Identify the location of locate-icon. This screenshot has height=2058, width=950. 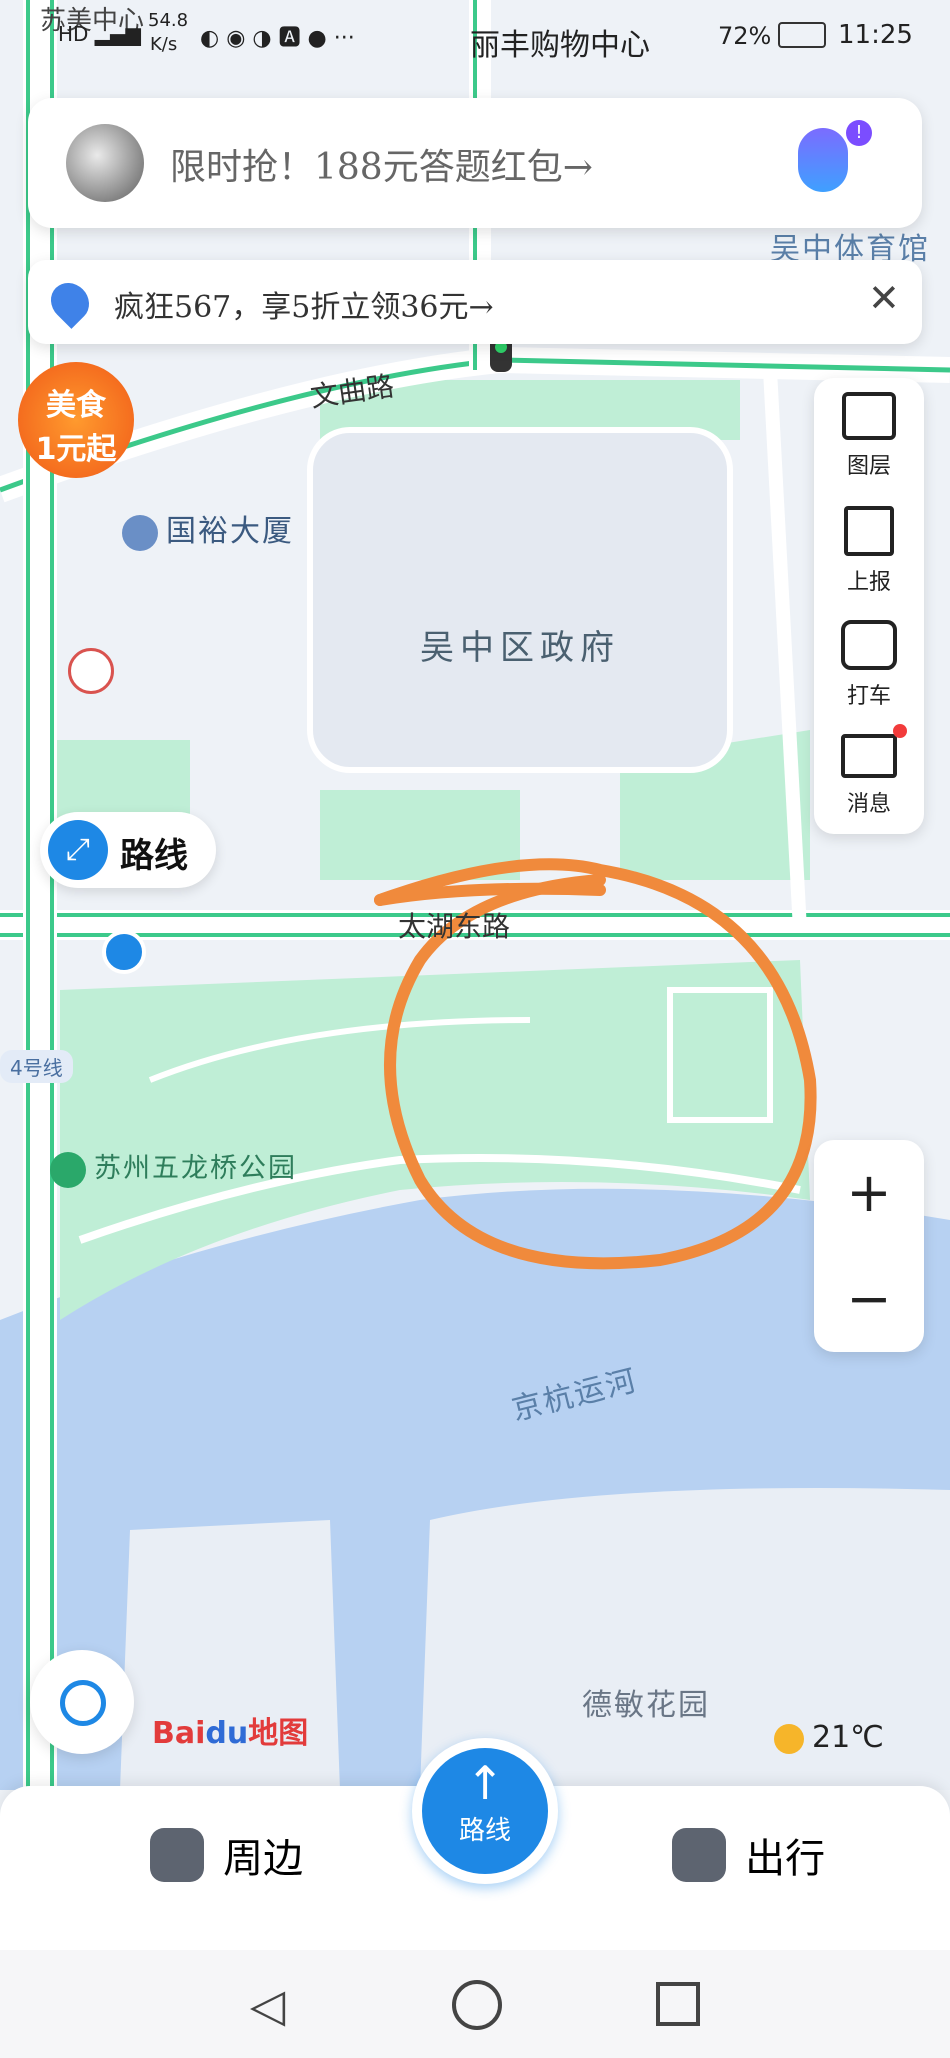
(83, 1703).